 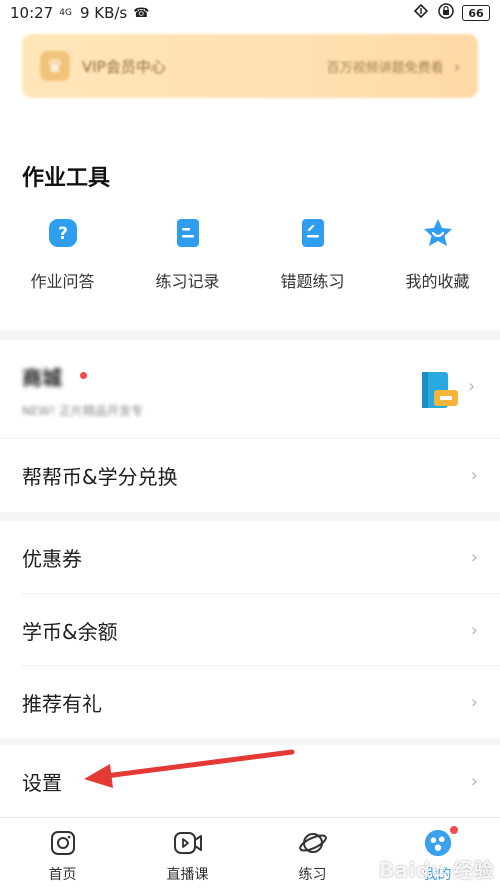 I want to click on home-icon, so click(x=63, y=843).